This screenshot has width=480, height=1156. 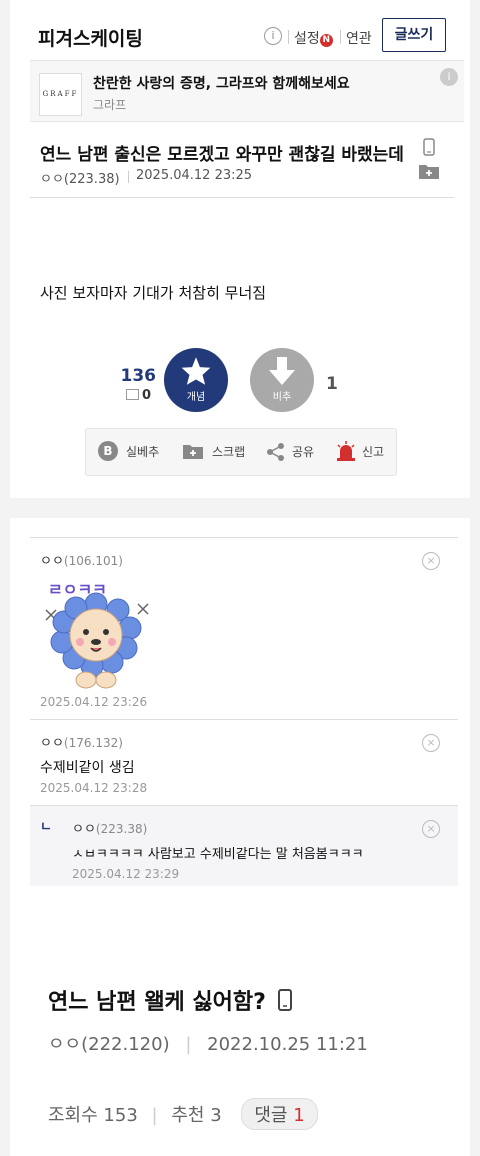 I want to click on lion-sticker: ㄹㅇㅋㅋ, so click(x=98, y=631).